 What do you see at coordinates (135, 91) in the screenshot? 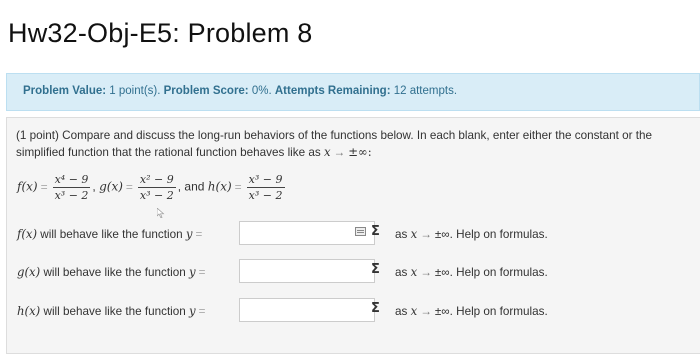
I see `problem-value: 1 point(s).` at bounding box center [135, 91].